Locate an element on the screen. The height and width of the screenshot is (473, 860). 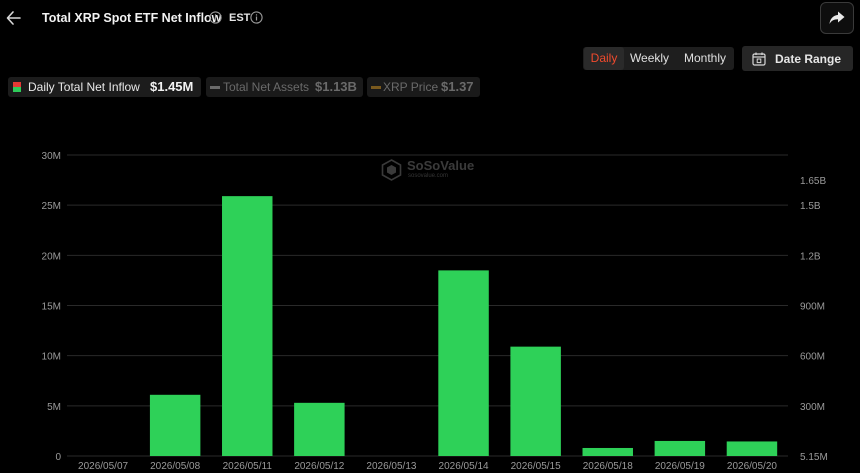
x-tick-label: 2026/05/07 is located at coordinates (103, 466).